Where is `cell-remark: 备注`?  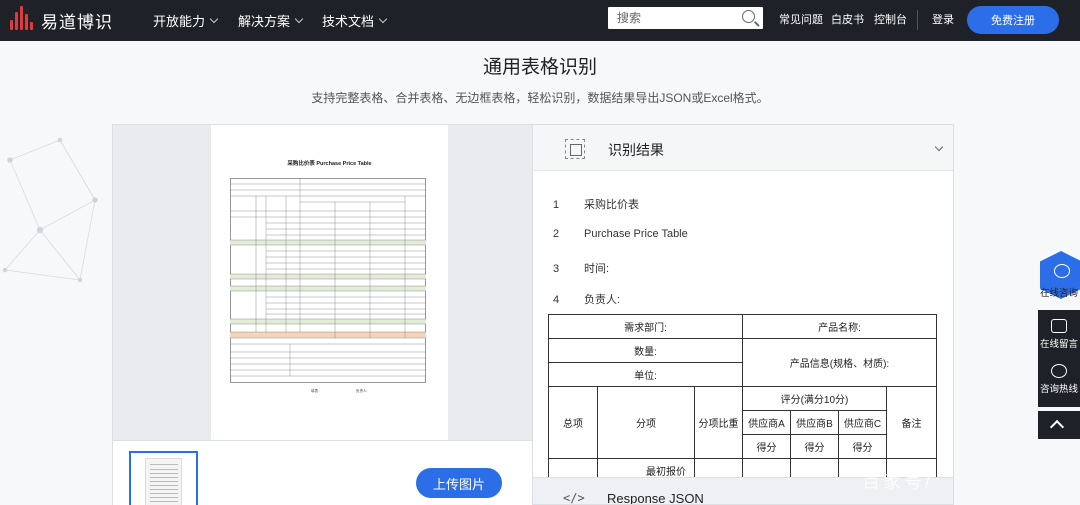
cell-remark: 备注 is located at coordinates (911, 422).